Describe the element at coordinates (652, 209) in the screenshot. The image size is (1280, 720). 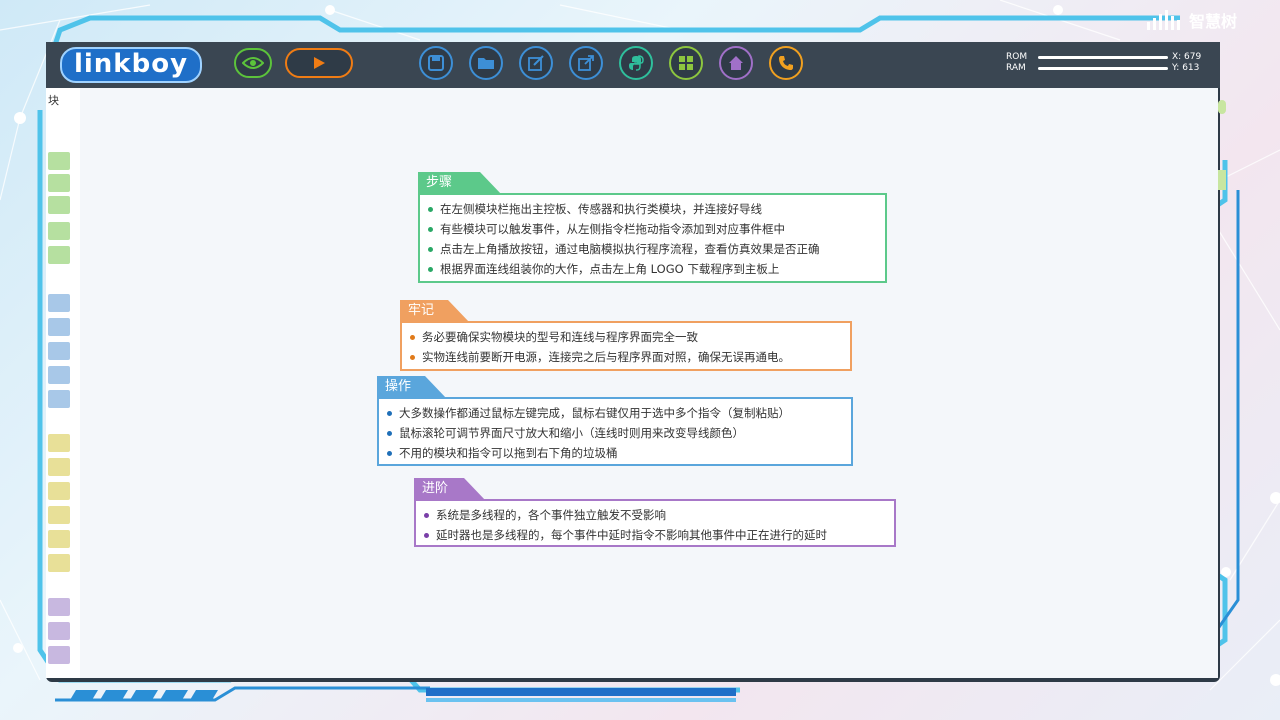
I see `steps-item: 在左侧模块栏拖出主控板、传感器和执行类模块，并连接好导线` at that location.